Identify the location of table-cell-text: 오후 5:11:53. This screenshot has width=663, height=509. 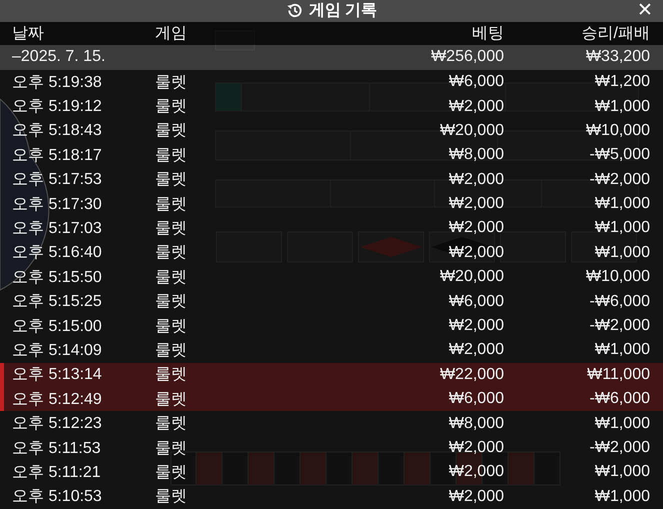
(57, 448).